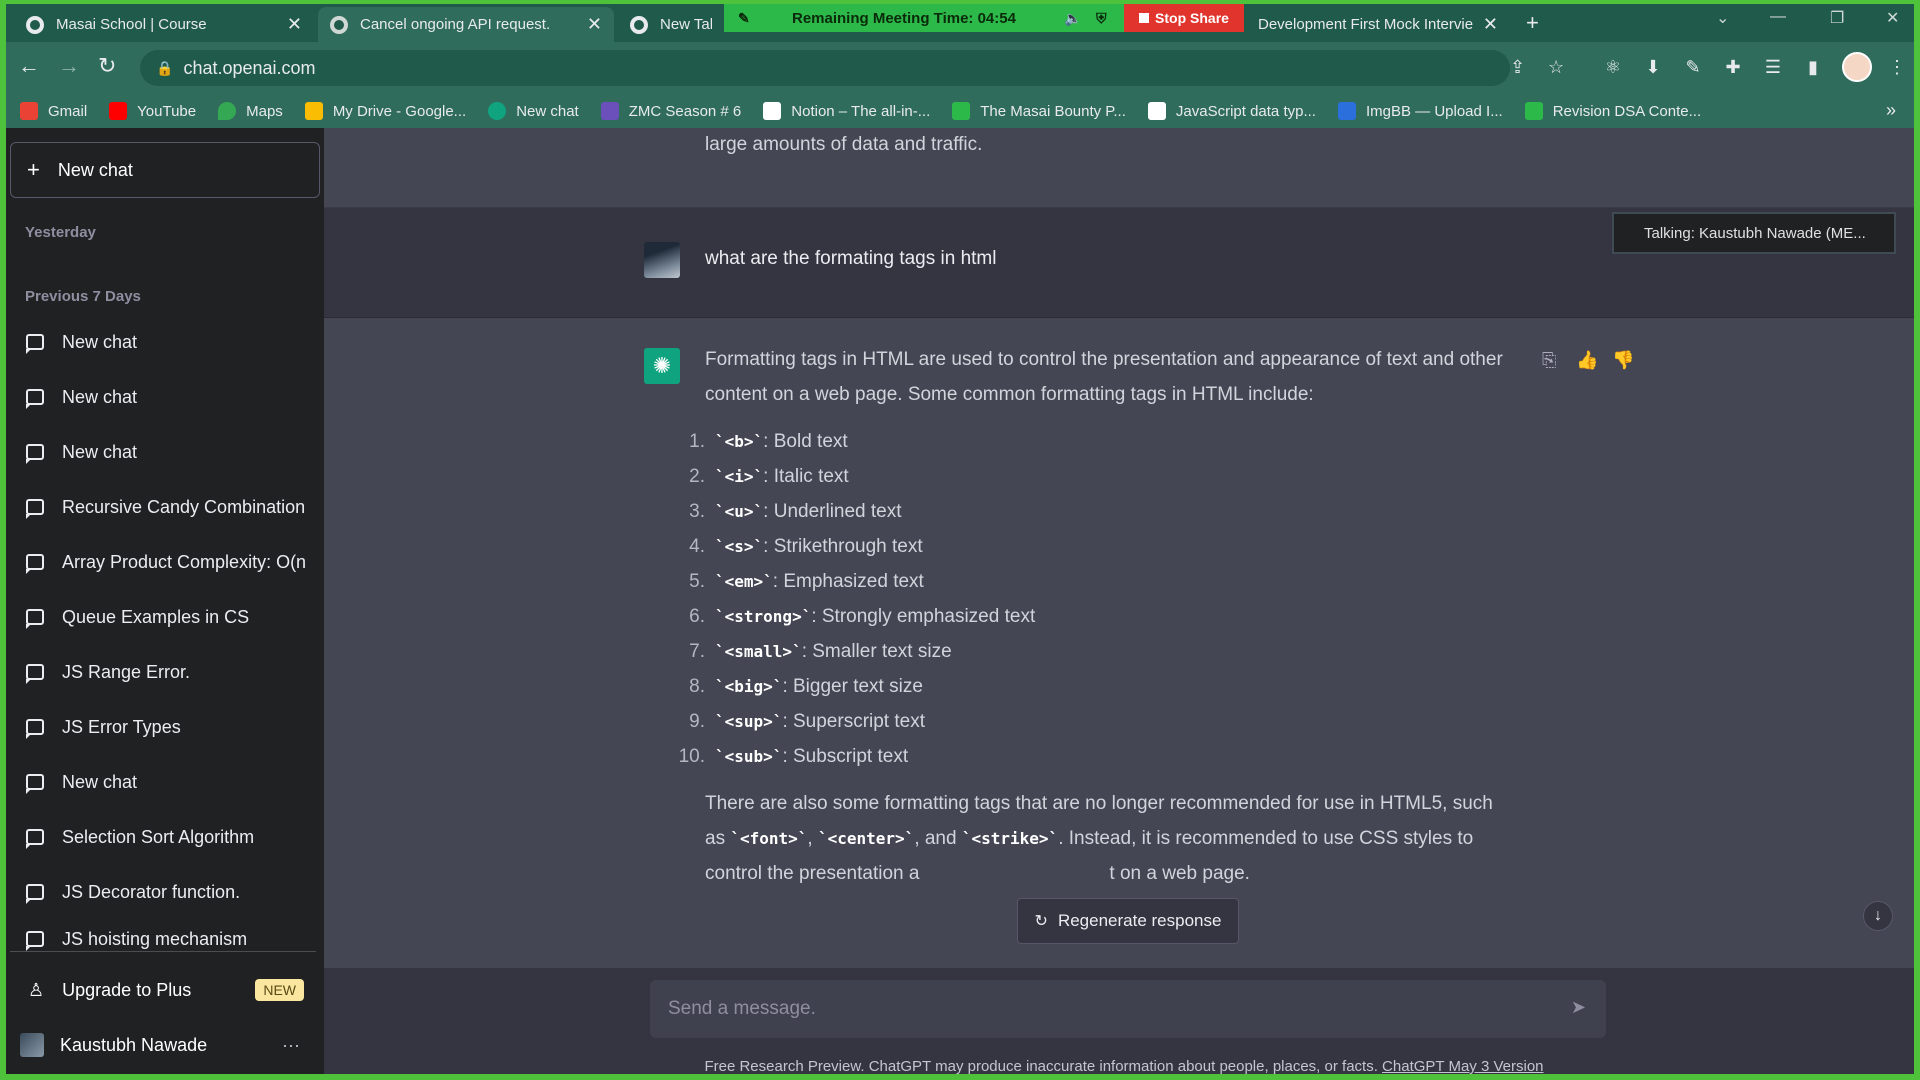 This screenshot has height=1080, width=1920. Describe the element at coordinates (769, 476) in the screenshot. I see `list-item: 2. `<i>`: Italic text` at that location.